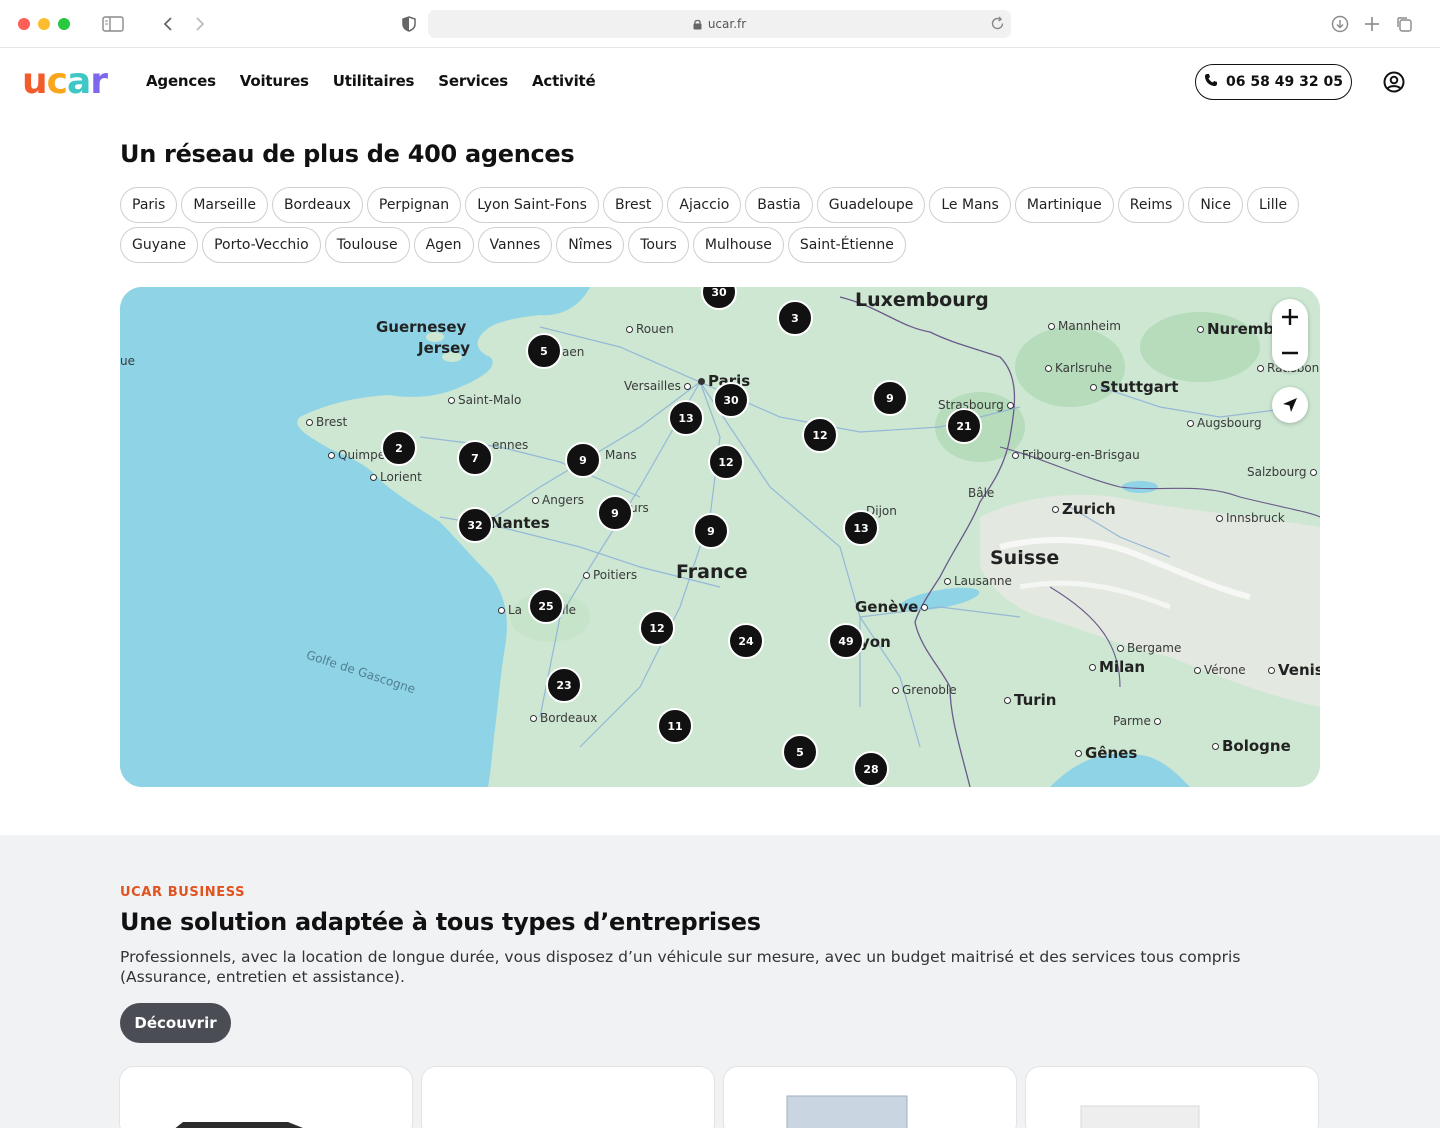 Image resolution: width=1440 pixels, height=1128 pixels. I want to click on phone-button: 06 58 49 32 05, so click(1273, 82).